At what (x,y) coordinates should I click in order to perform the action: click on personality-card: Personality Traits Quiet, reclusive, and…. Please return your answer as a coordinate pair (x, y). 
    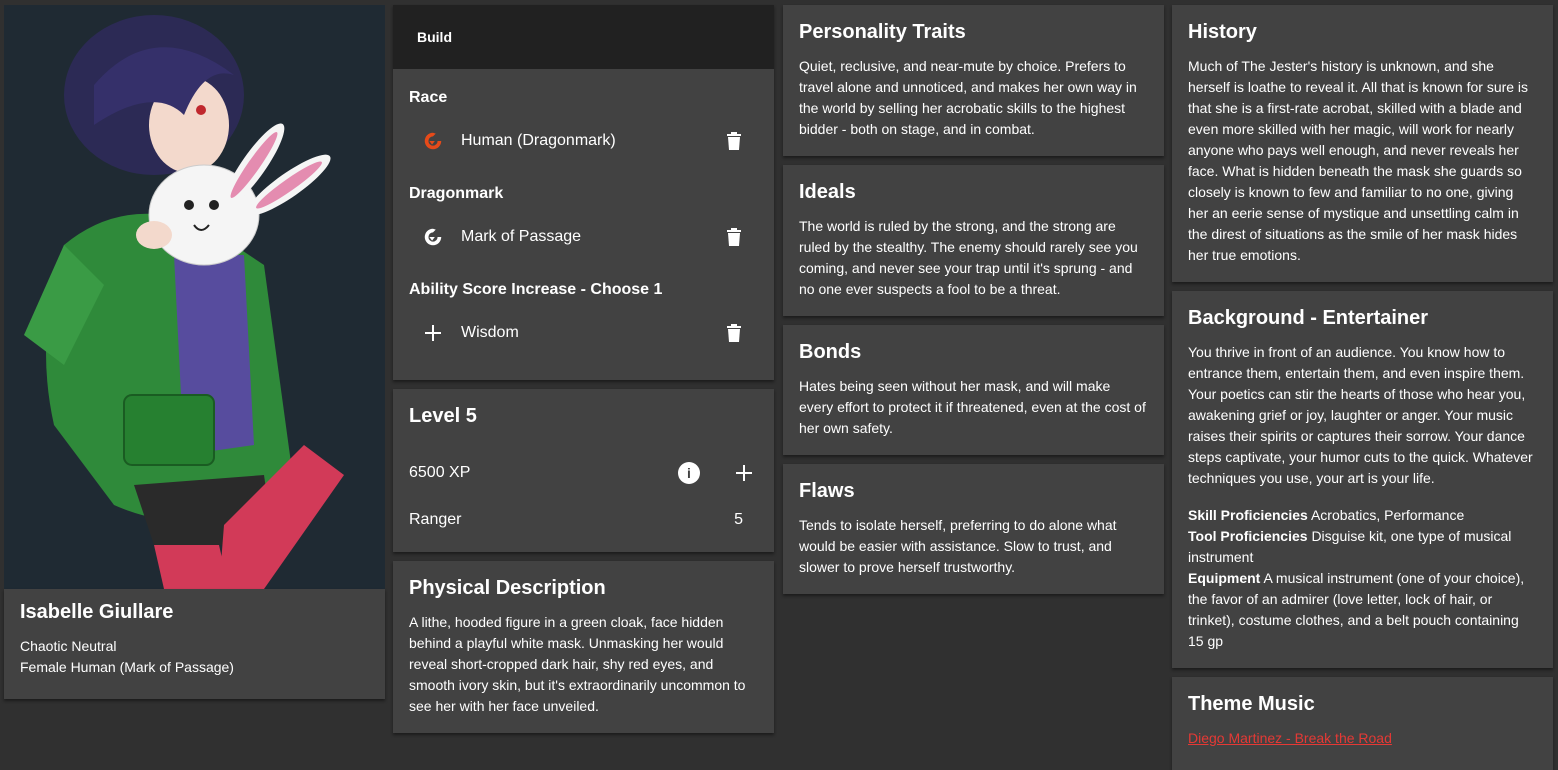
    Looking at the image, I should click on (973, 80).